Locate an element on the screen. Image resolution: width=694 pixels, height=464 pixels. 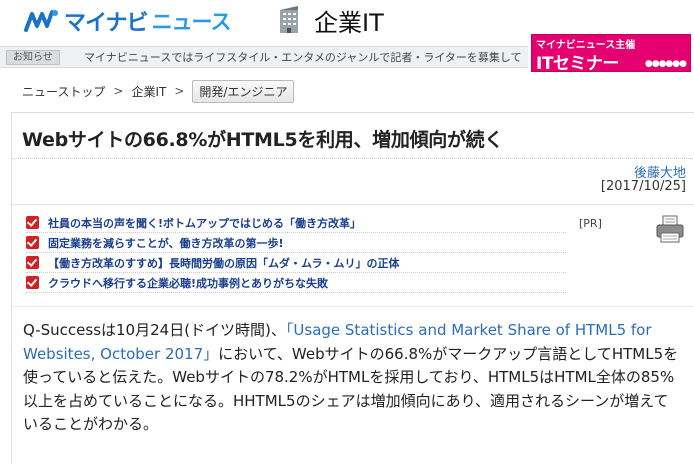
breadcrumb: ニューストップ > 企業IT > 開発/エンジニア is located at coordinates (158, 91).